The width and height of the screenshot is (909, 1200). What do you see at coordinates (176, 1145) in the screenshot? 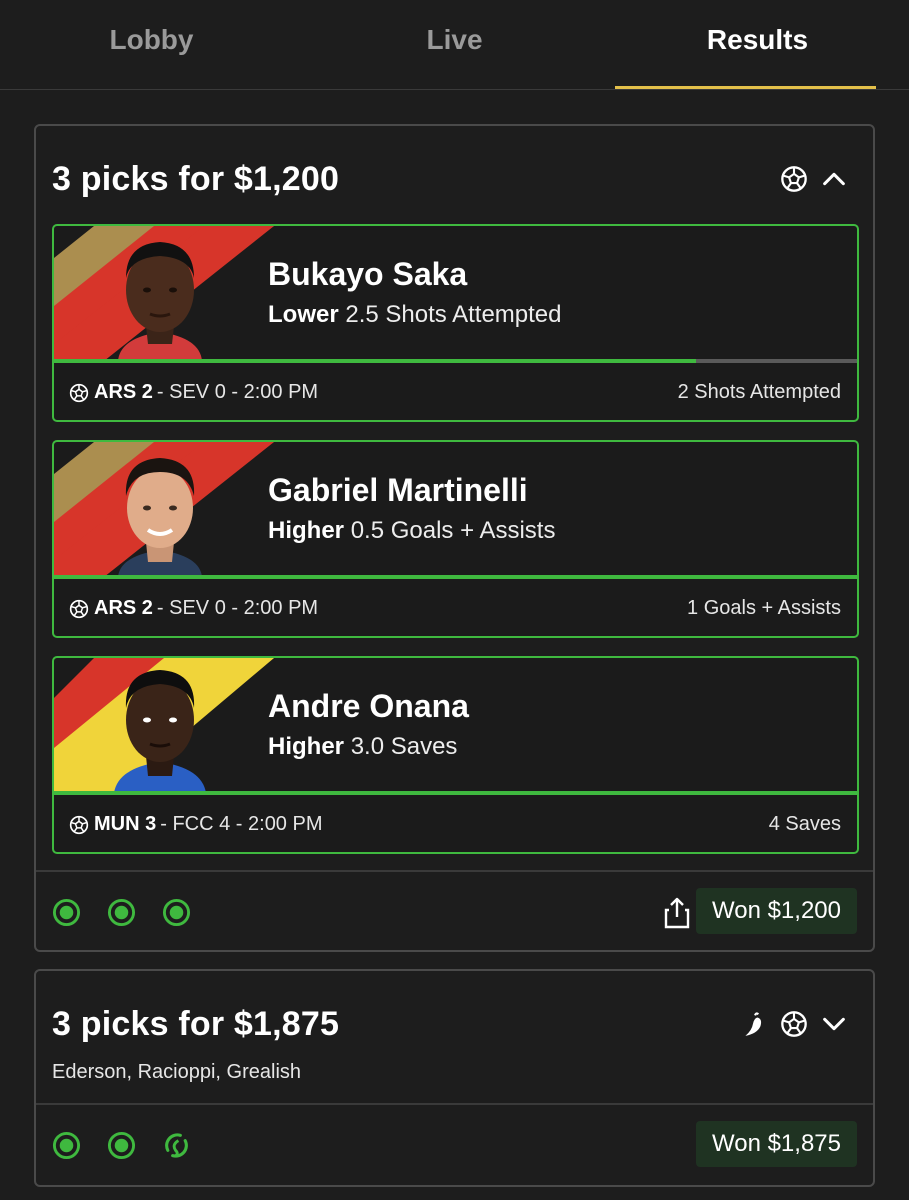
I see `swap-circle-icon` at bounding box center [176, 1145].